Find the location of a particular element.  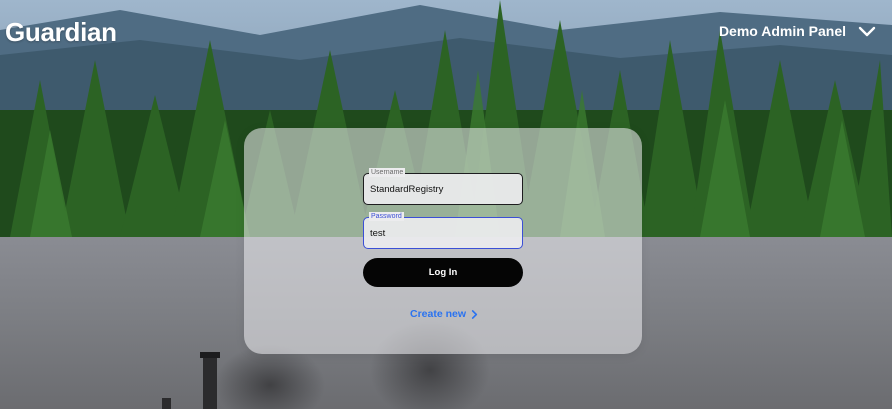

chevron-right-icon is located at coordinates (474, 314).